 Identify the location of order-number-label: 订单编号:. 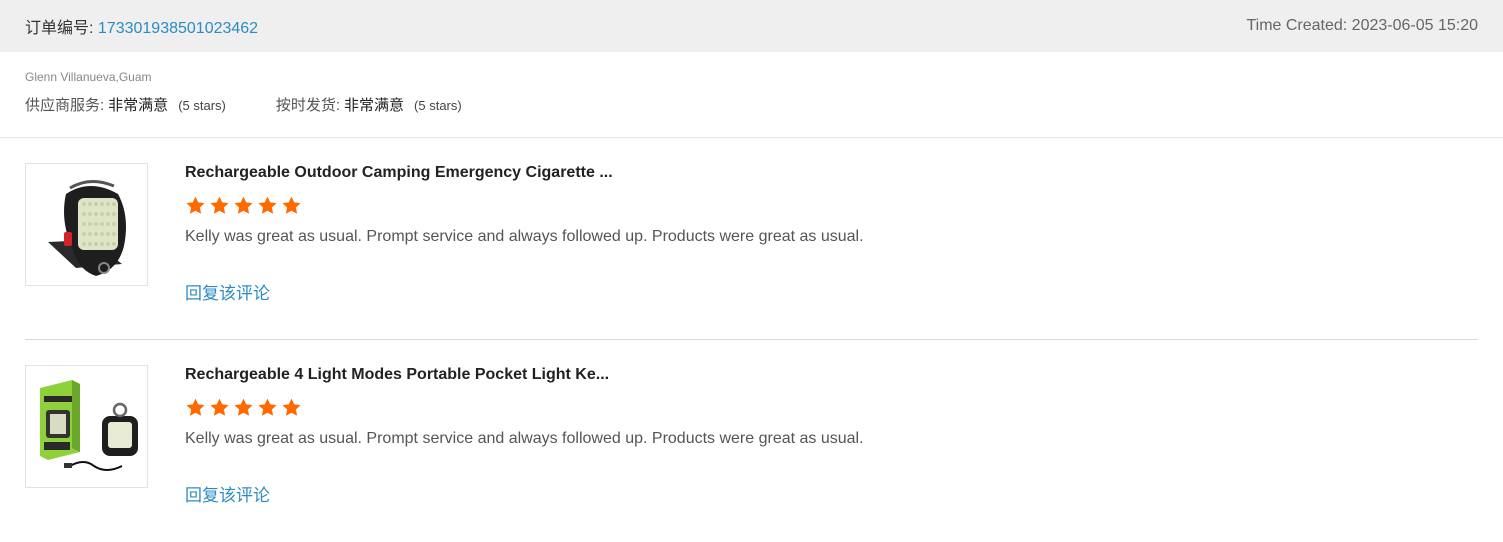
(59, 28).